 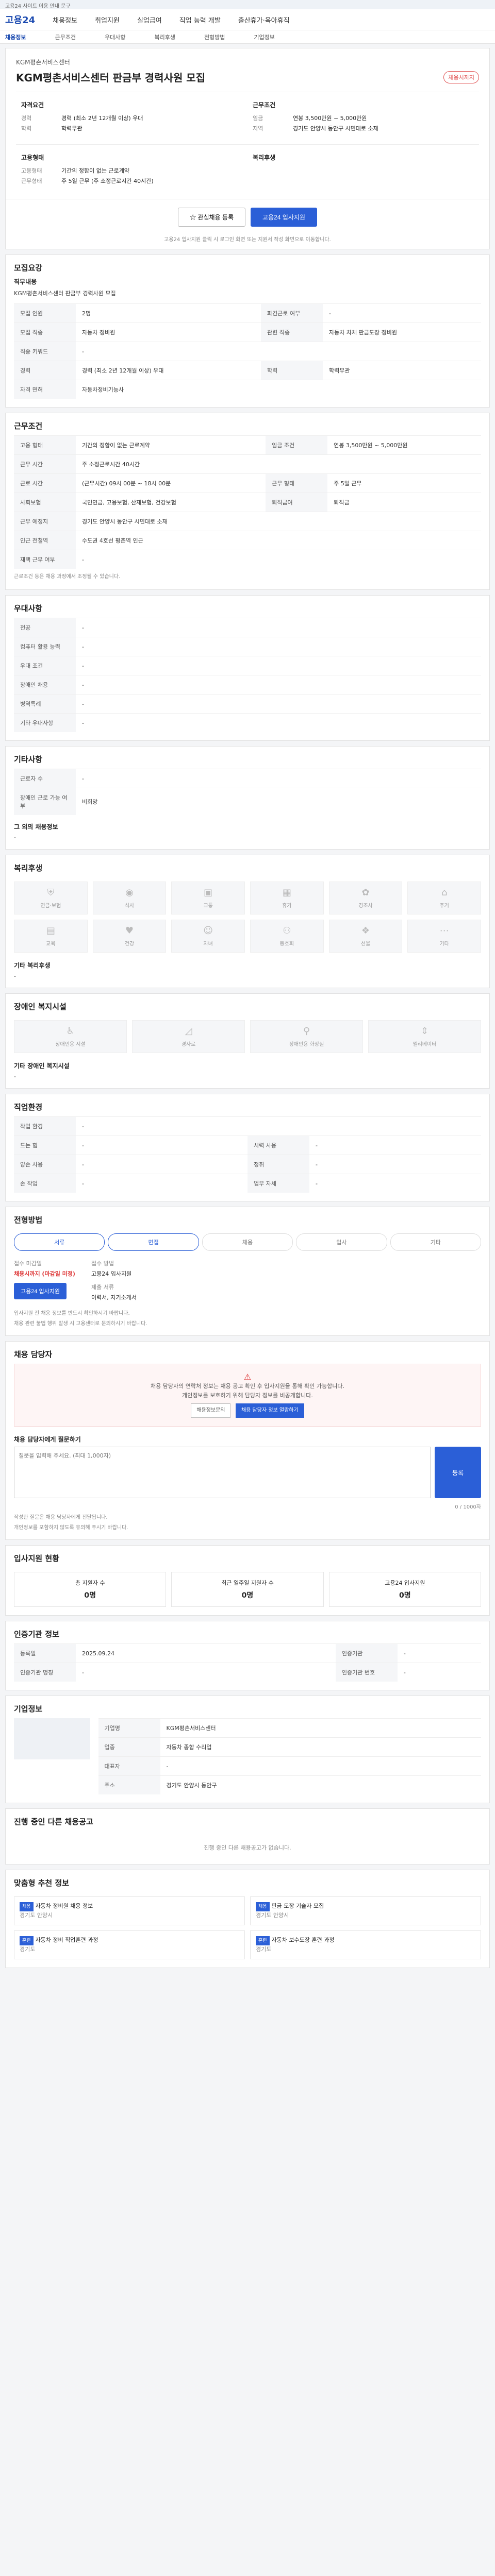 I want to click on welfare-label: 건강, so click(x=129, y=944).